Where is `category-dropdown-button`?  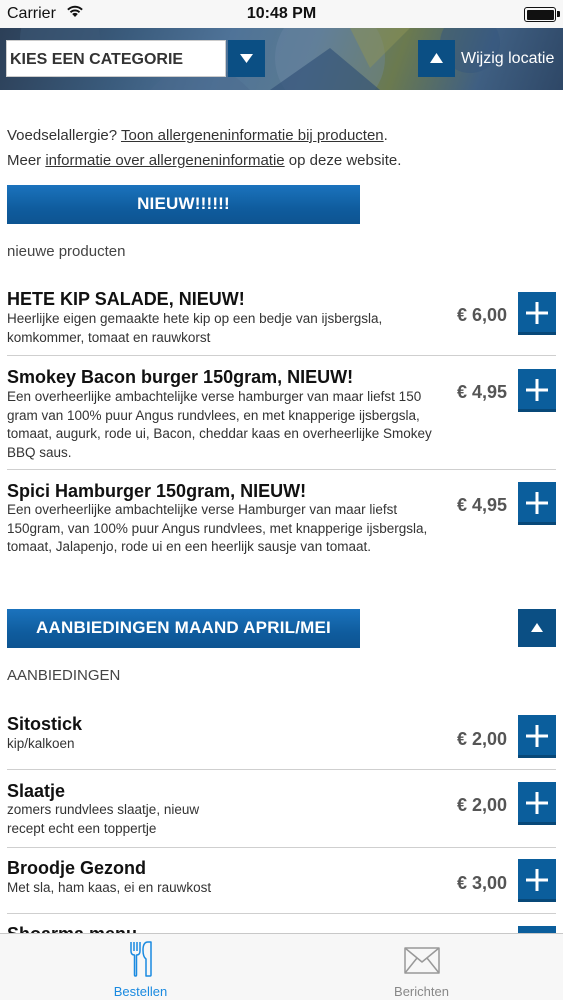 category-dropdown-button is located at coordinates (246, 58).